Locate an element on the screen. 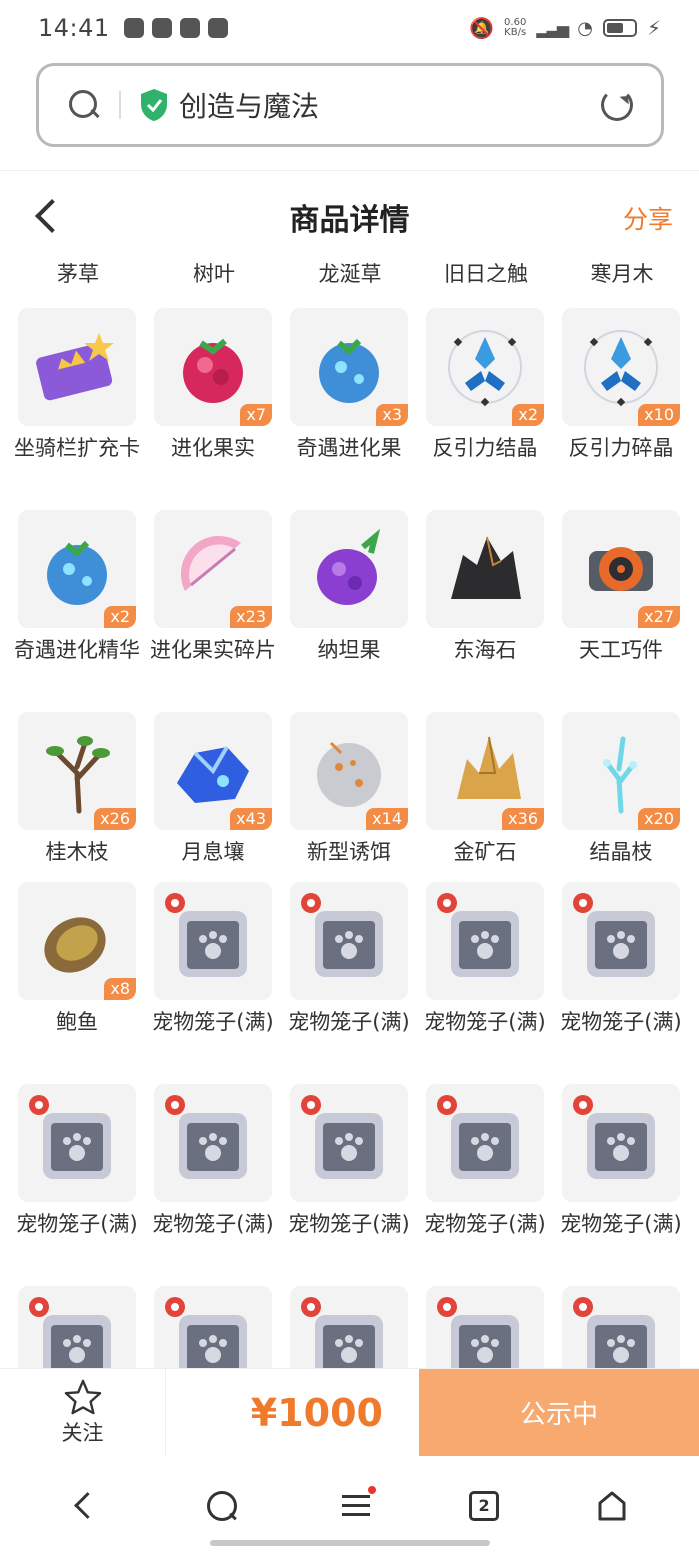  branch-icon: x26 is located at coordinates (77, 771).